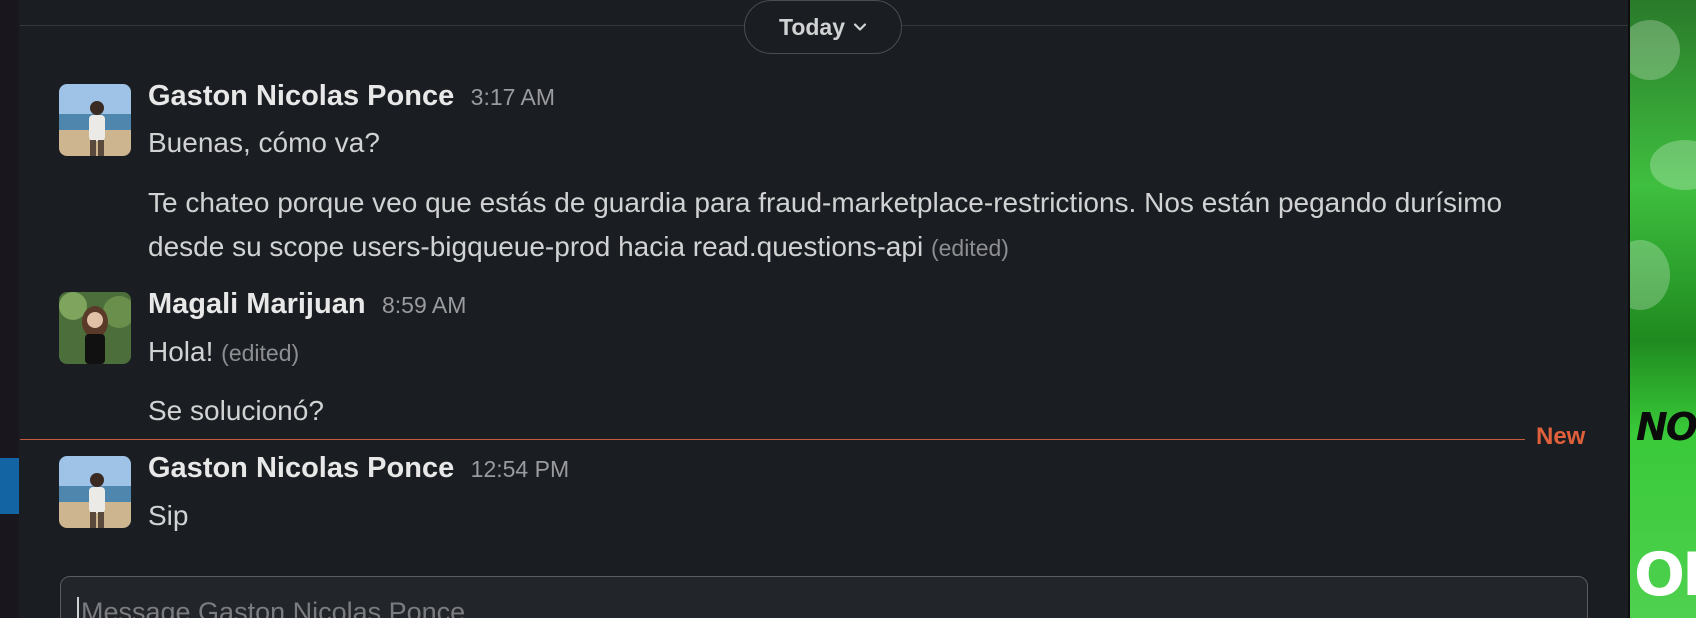 The image size is (1696, 618). Describe the element at coordinates (236, 410) in the screenshot. I see `message-text: Se solucionó?` at that location.